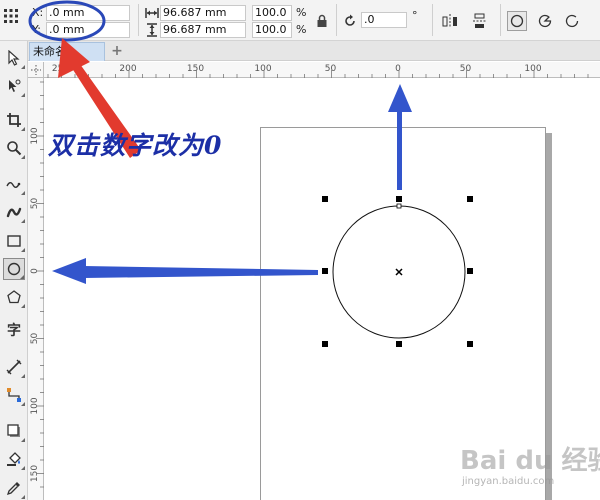  I want to click on text-tool-icon: 字, so click(14, 330).